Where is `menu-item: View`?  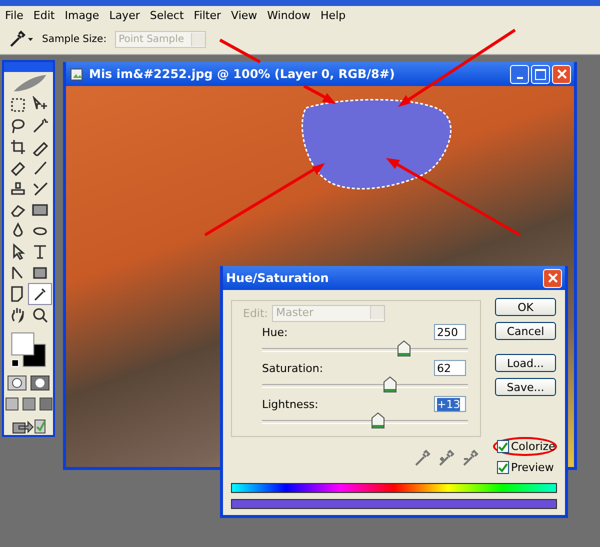 menu-item: View is located at coordinates (244, 15).